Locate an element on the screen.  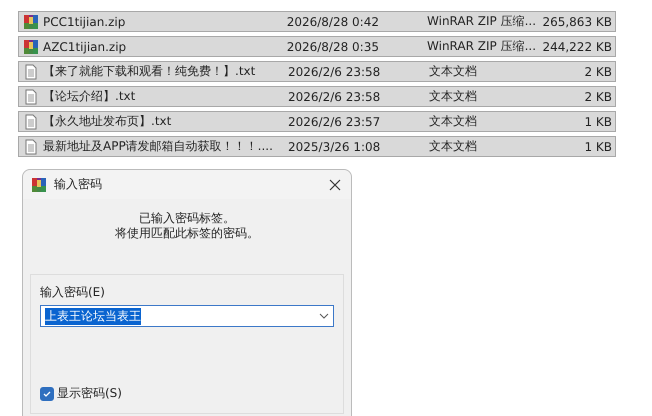
dialog-title: 输入密码 is located at coordinates (78, 184).